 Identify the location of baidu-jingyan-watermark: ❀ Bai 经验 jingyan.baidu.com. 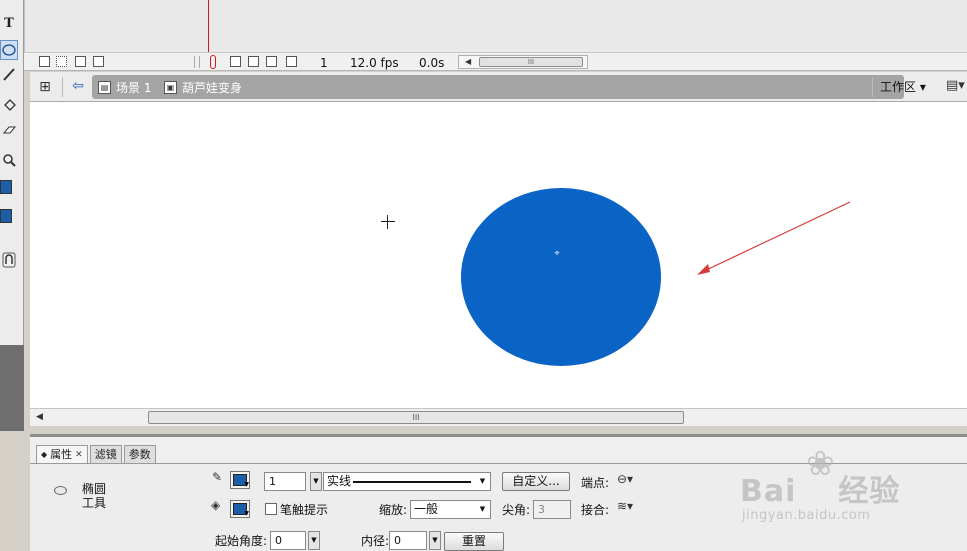
(835, 489).